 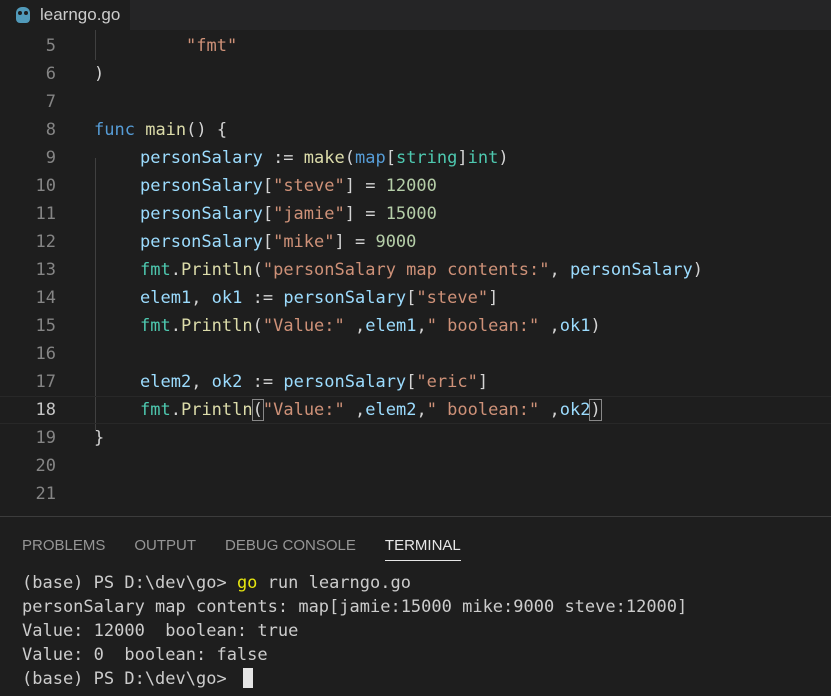 What do you see at coordinates (354, 583) in the screenshot?
I see `terminal-line: (base) PS D:\dev\go> go run learngo.go` at bounding box center [354, 583].